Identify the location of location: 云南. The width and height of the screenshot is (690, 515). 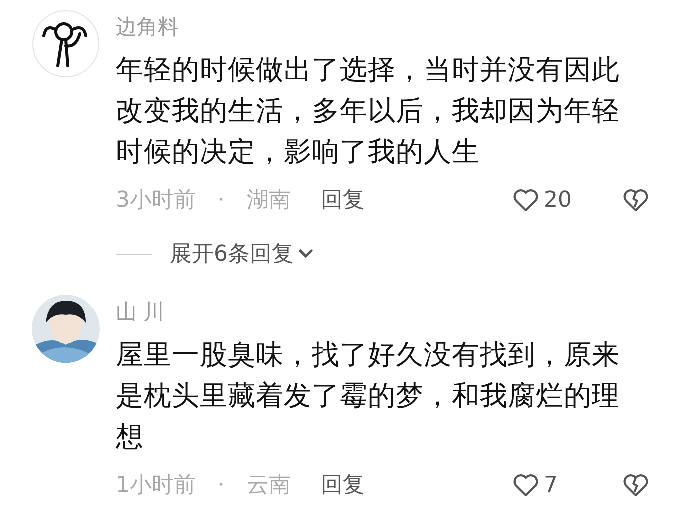
(269, 486).